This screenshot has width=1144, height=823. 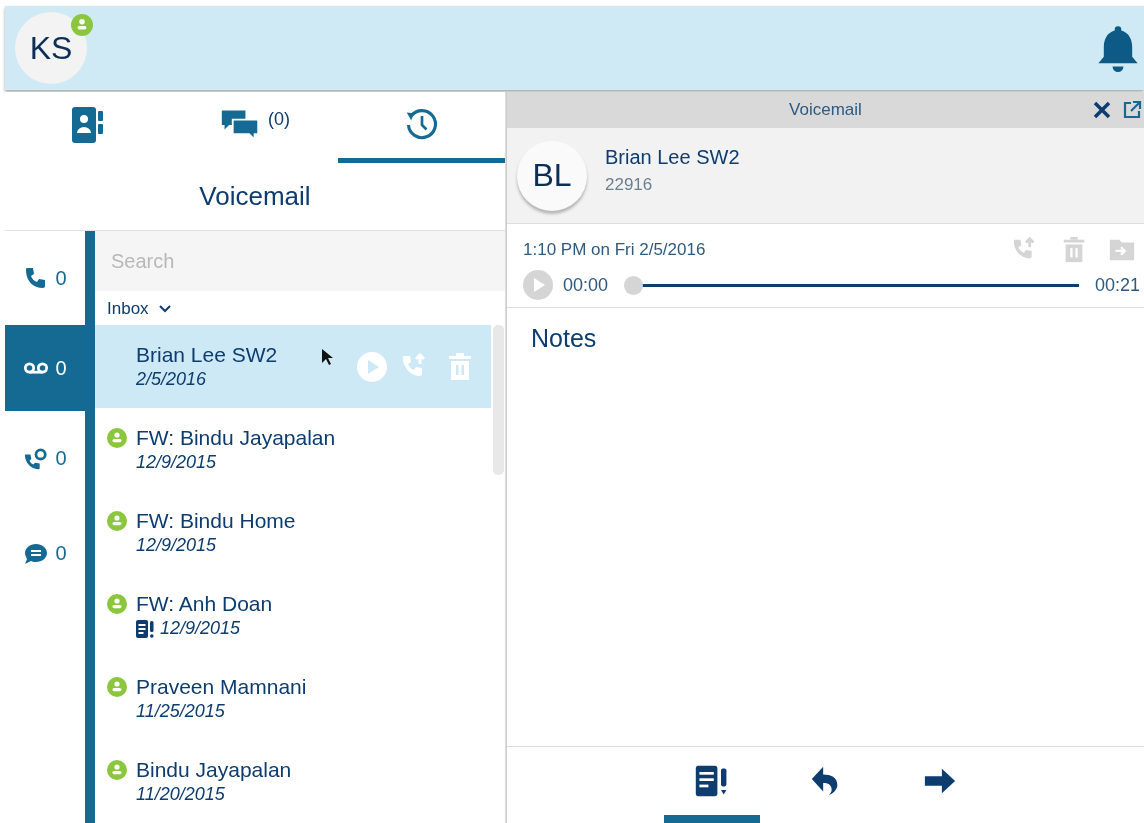 I want to click on presence-icon, so click(x=82, y=25).